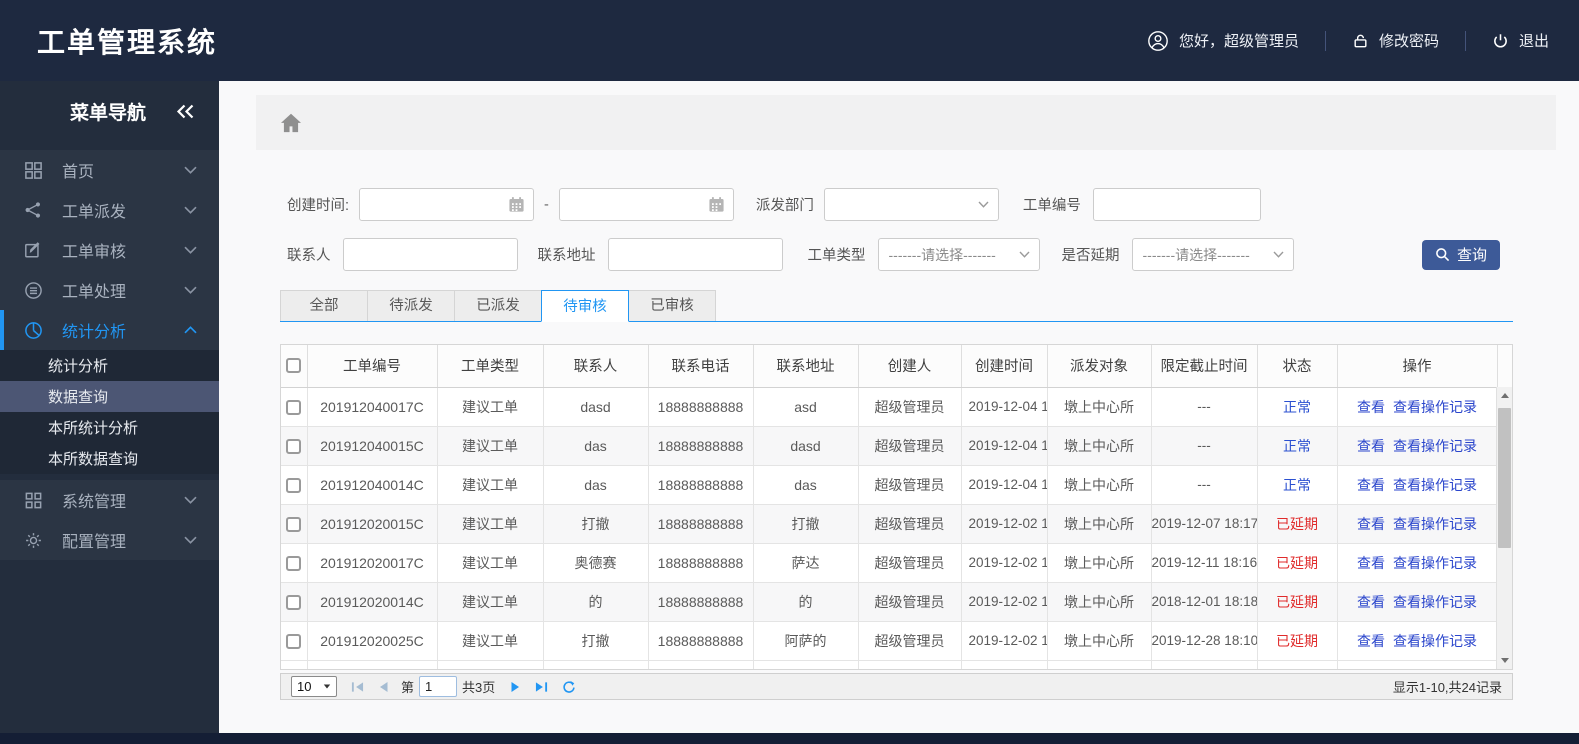 The image size is (1579, 744). What do you see at coordinates (127, 42) in the screenshot?
I see `app-title: 工单管理系统` at bounding box center [127, 42].